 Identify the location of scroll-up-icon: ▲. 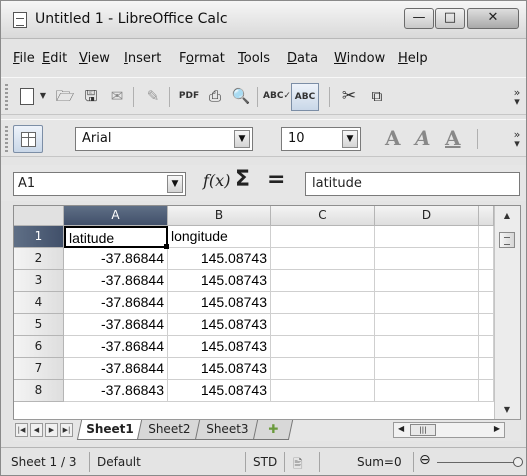
(507, 216).